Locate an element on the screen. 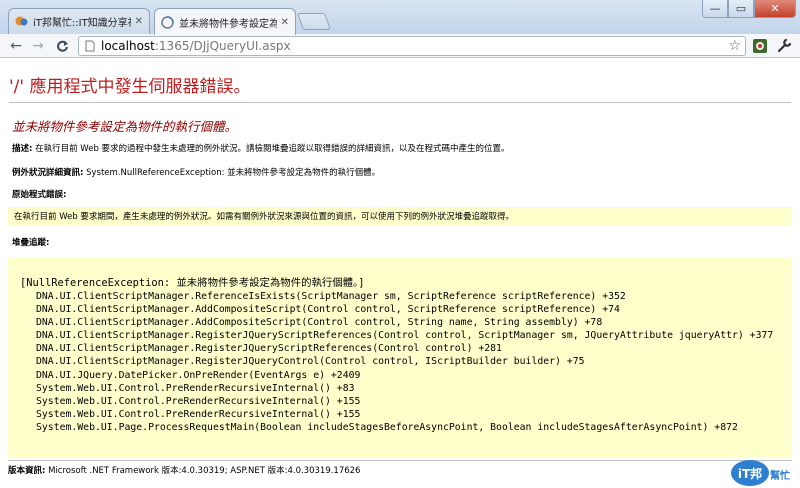  stack-trace-heading: 堆疊追蹤: is located at coordinates (30, 242).